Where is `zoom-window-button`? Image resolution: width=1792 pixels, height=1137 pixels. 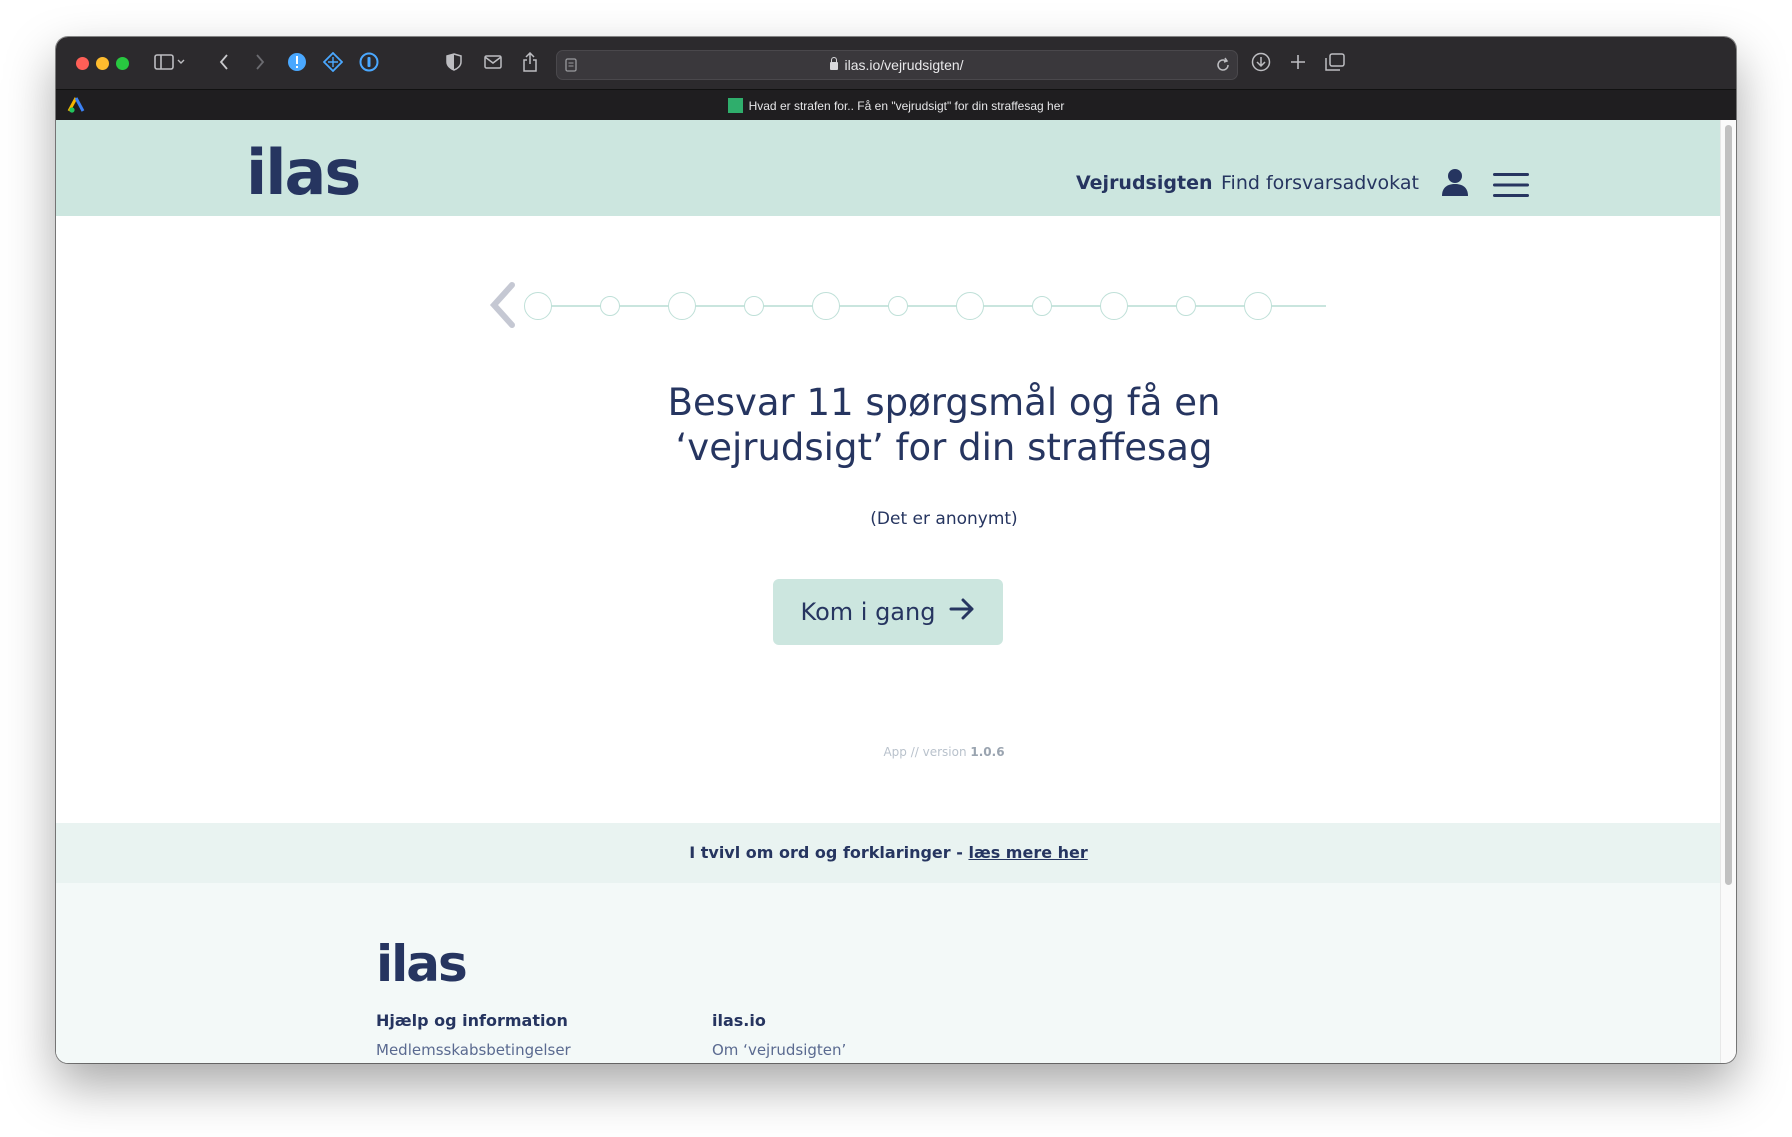 zoom-window-button is located at coordinates (122, 63).